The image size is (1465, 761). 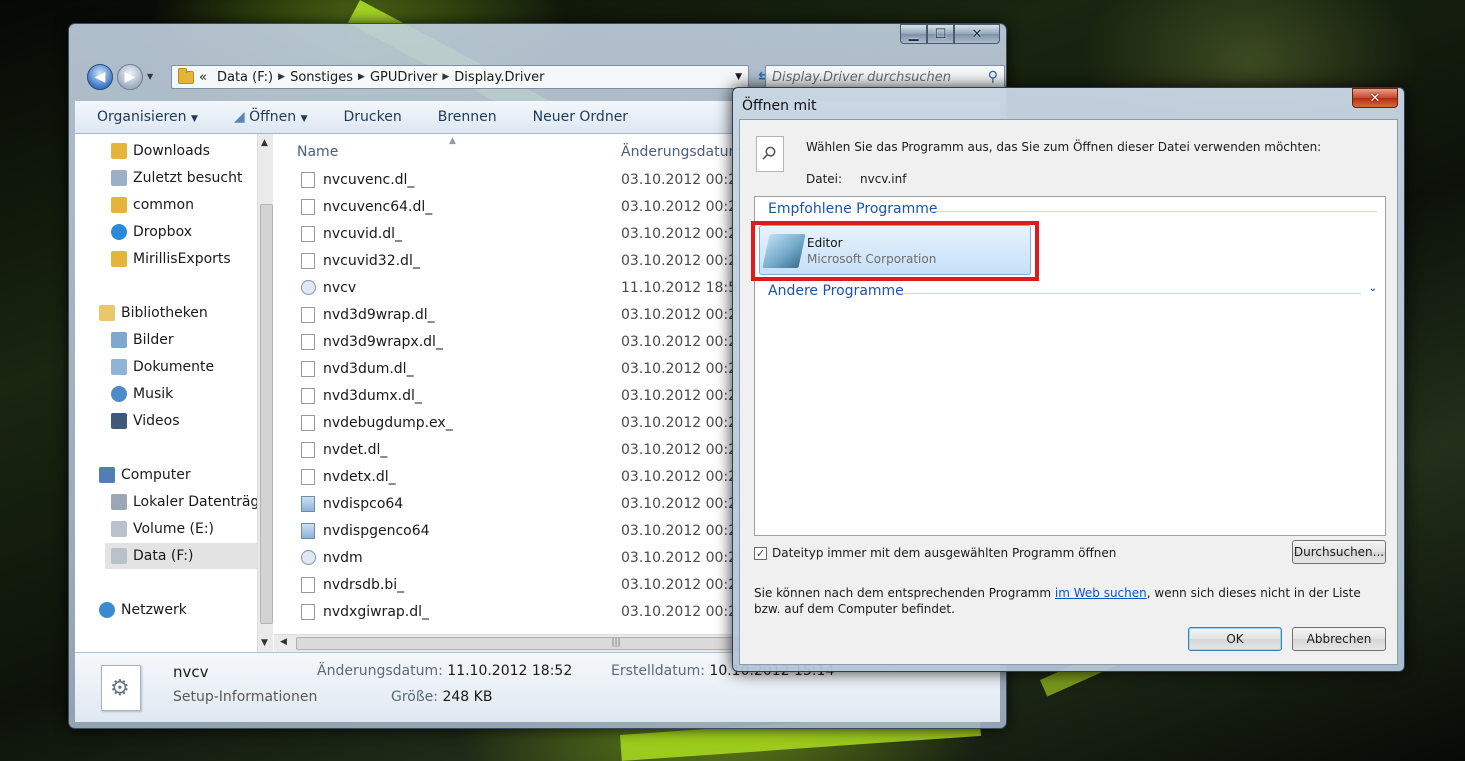 What do you see at coordinates (271, 117) in the screenshot?
I see `open-menu: ◢ Öffnen ▼` at bounding box center [271, 117].